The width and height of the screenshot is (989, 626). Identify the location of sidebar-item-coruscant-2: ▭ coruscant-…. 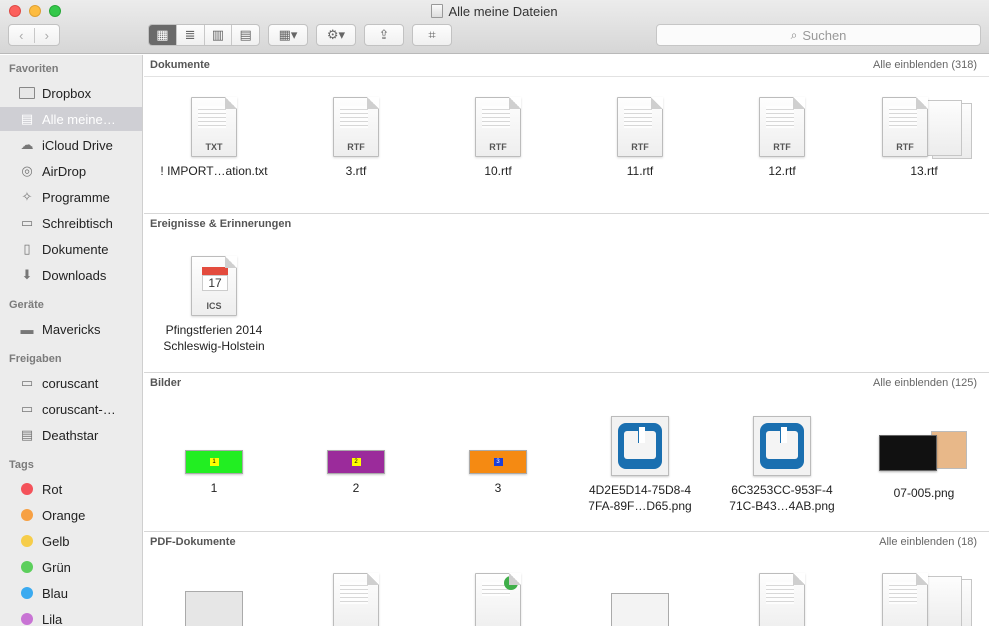
(71, 409).